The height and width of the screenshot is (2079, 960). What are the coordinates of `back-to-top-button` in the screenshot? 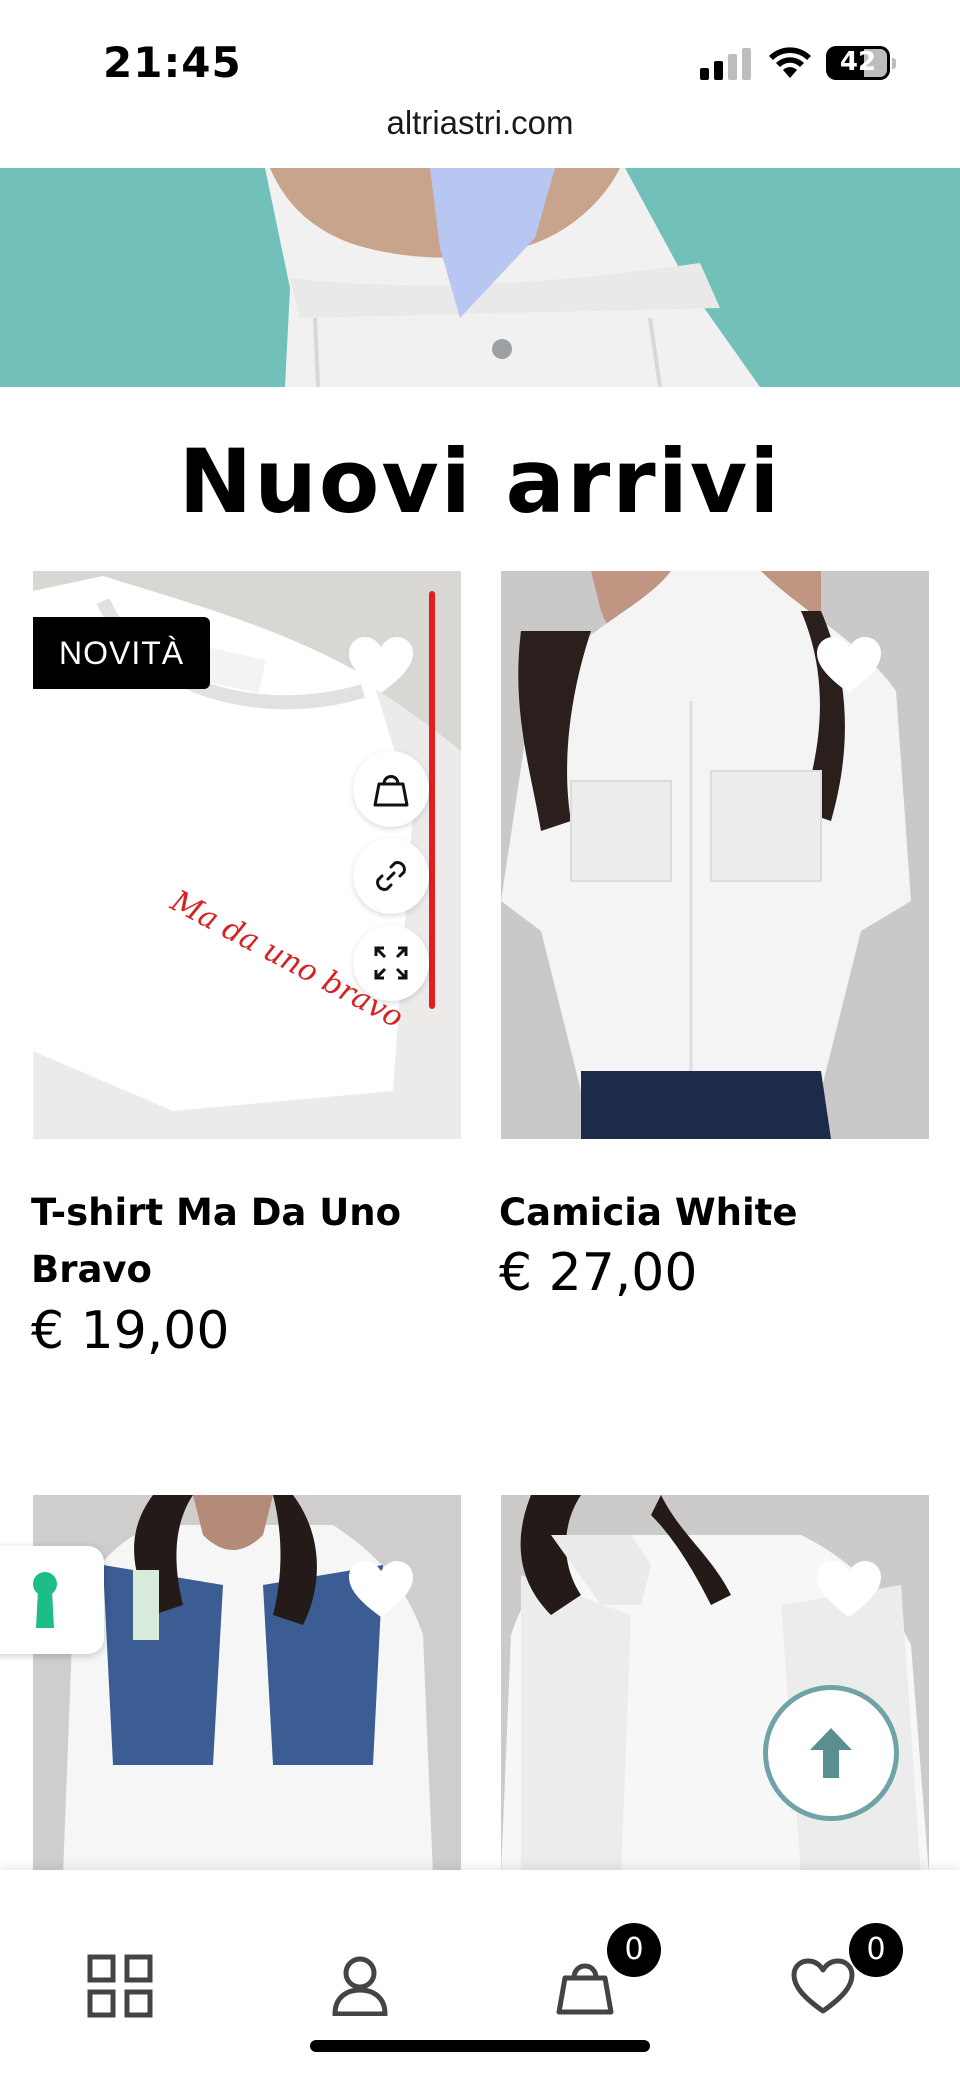 It's located at (831, 1753).